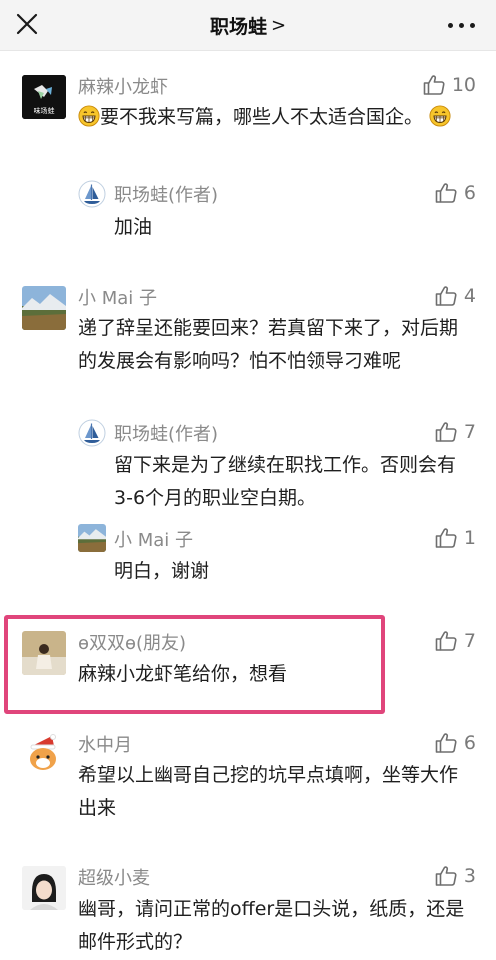 This screenshot has width=496, height=960. Describe the element at coordinates (469, 296) in the screenshot. I see `like-count: 4` at that location.